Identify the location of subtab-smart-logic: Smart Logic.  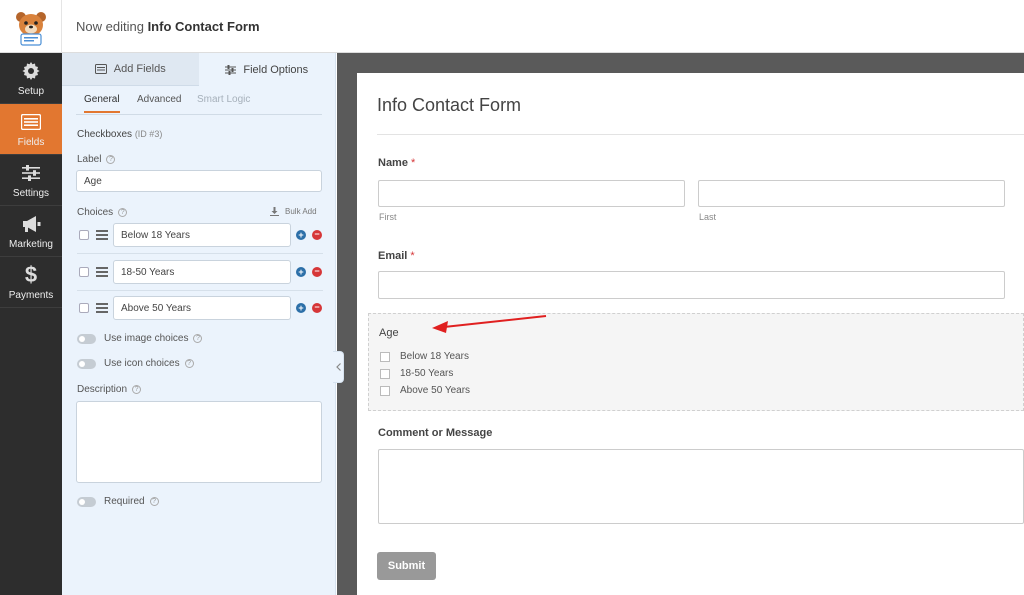
(223, 99).